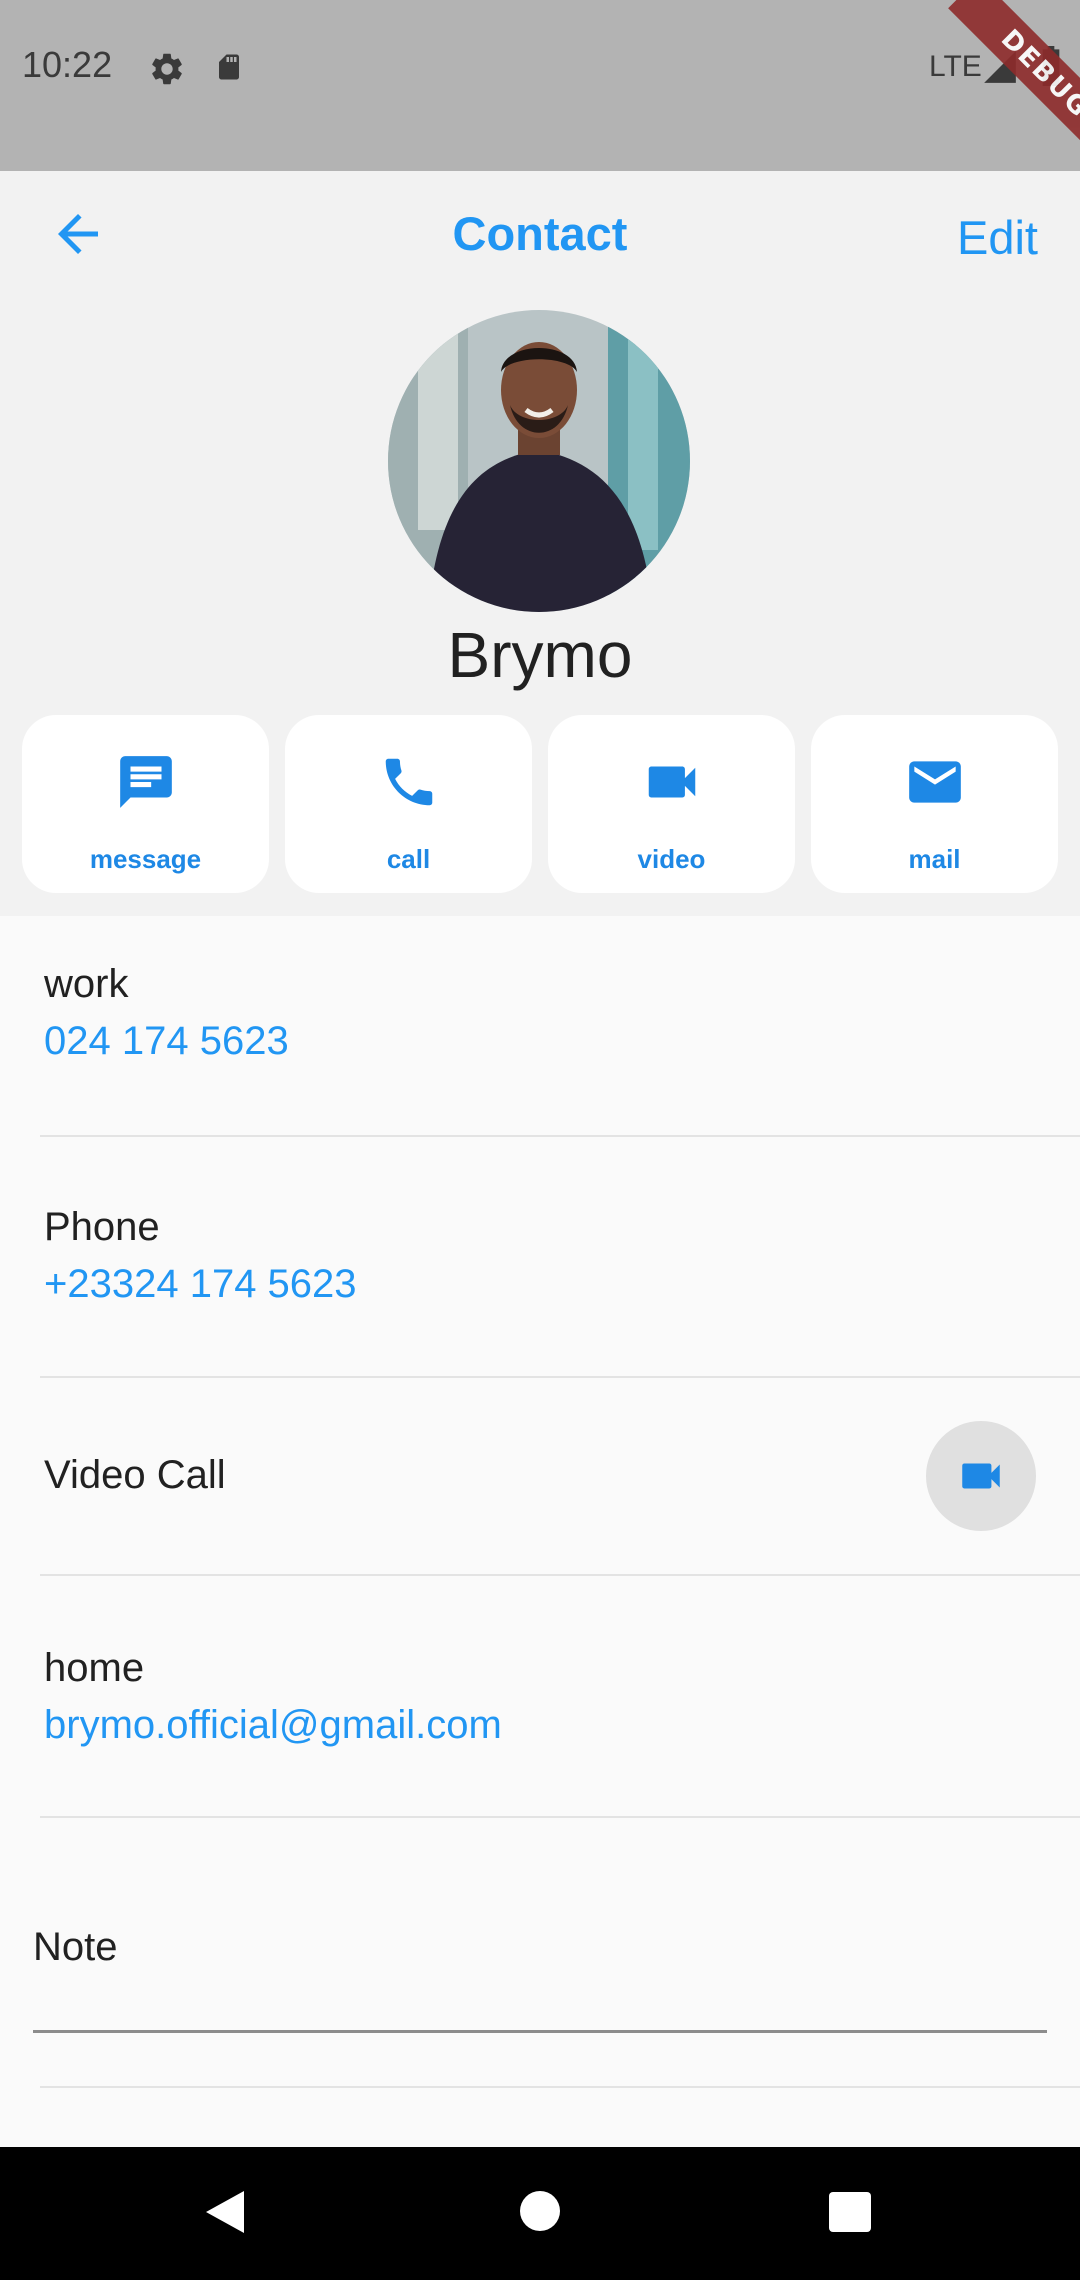 The image size is (1080, 2280). Describe the element at coordinates (540, 1257) in the screenshot. I see `phone-row: Phone +23324 174 5623` at that location.